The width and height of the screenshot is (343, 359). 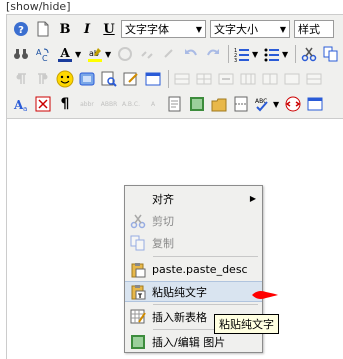 What do you see at coordinates (193, 198) in the screenshot?
I see `menu-item-align: 对齐 ▶` at bounding box center [193, 198].